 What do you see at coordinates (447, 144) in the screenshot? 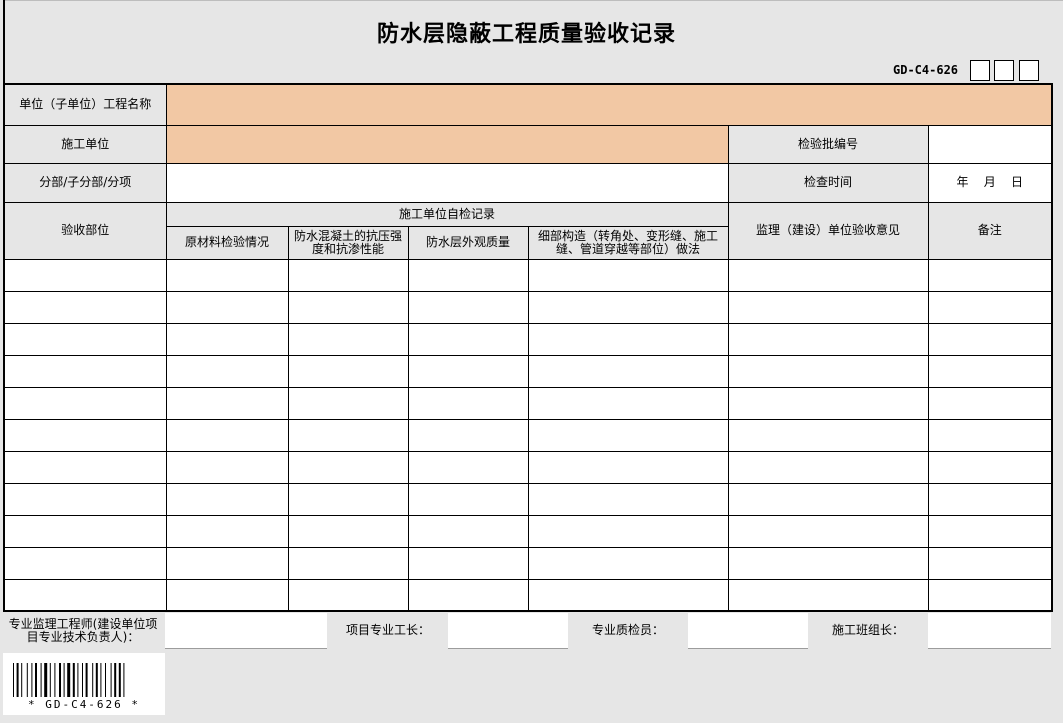
I see `construction-unit-field` at bounding box center [447, 144].